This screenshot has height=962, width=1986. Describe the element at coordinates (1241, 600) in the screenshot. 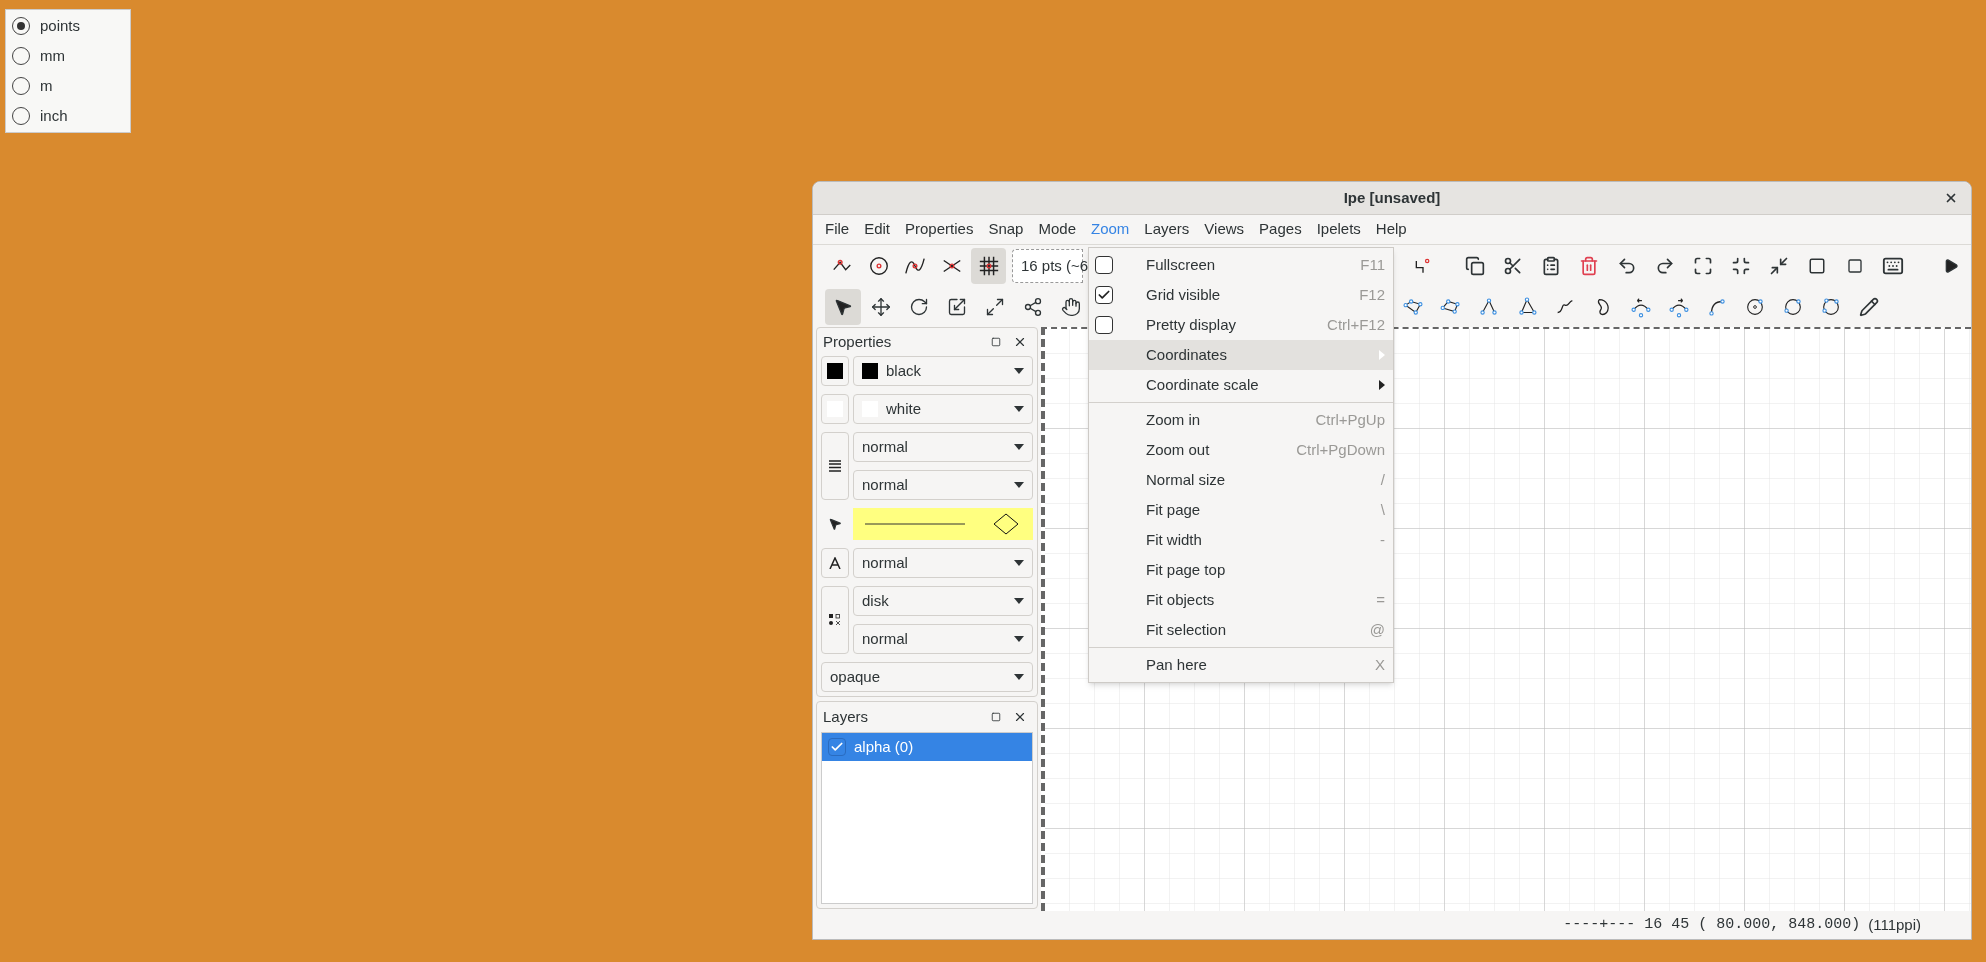

I see `menu-entry: Fit objects =` at that location.